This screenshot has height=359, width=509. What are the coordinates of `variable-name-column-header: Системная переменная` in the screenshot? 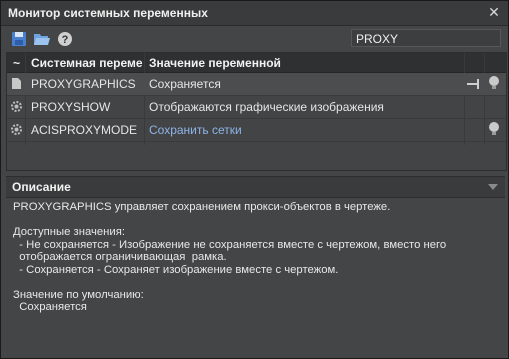 It's located at (87, 63).